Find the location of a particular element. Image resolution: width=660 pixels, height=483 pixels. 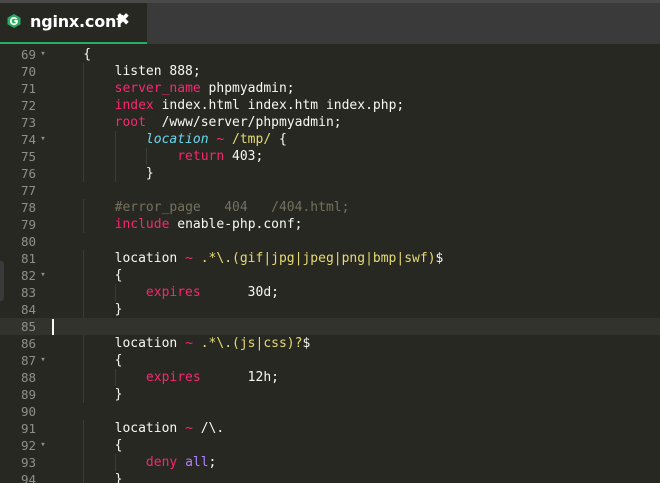

code-line: 71 server_name phpmyadmin; is located at coordinates (330, 88).